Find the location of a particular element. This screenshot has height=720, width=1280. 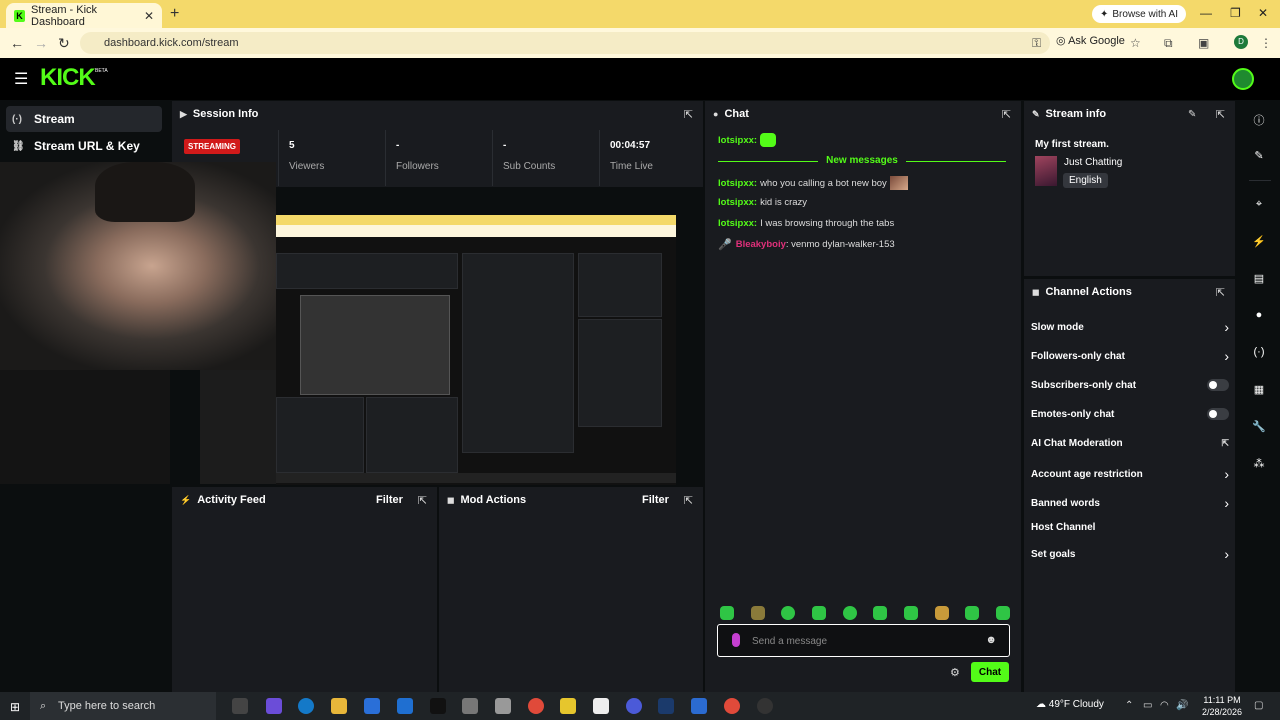

chevron-right-icon: › is located at coordinates (1226, 554).